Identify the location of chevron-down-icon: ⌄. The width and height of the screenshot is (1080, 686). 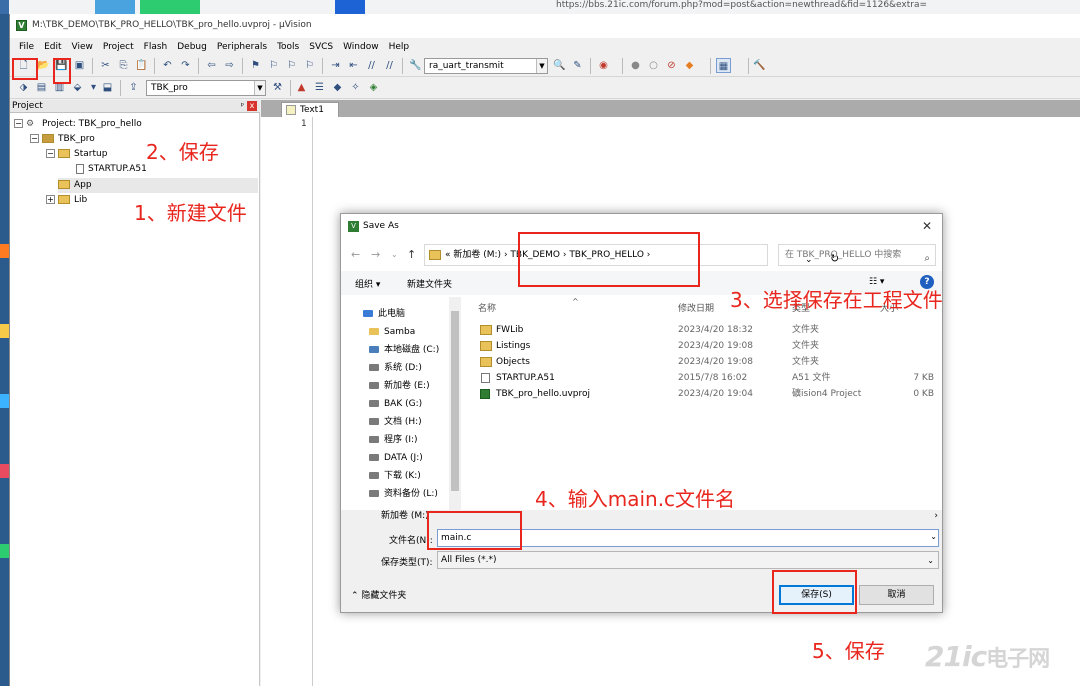
(933, 536).